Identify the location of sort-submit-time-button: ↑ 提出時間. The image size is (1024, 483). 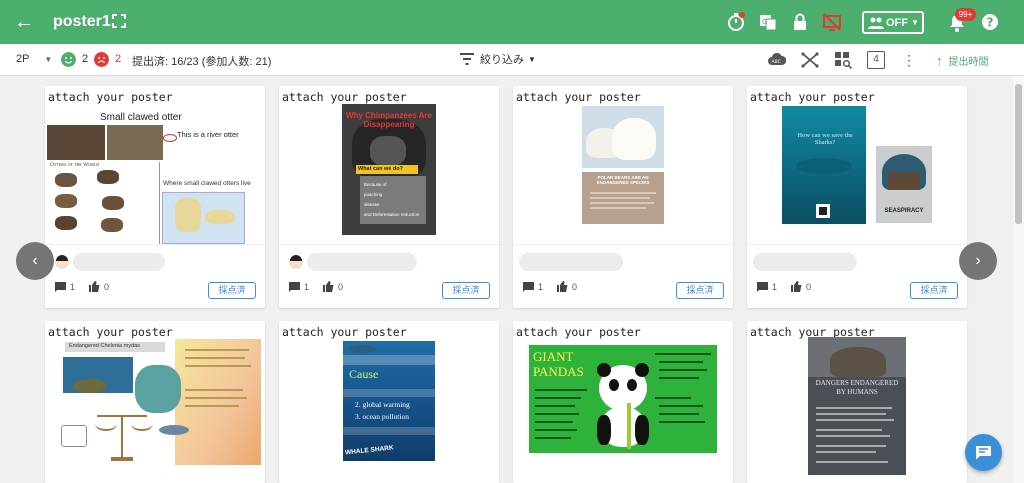
(962, 60).